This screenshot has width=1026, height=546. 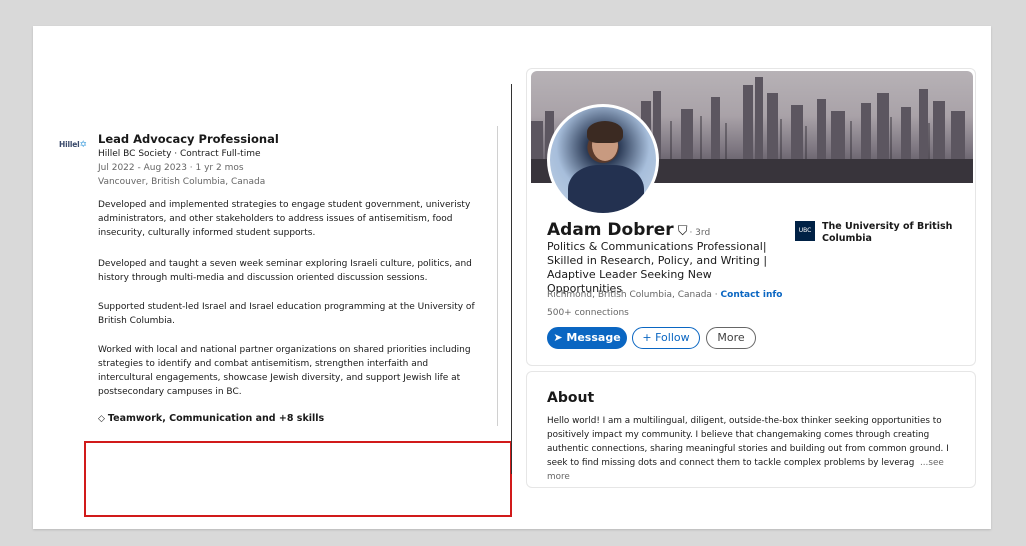 What do you see at coordinates (606, 189) in the screenshot?
I see `avatar-body` at bounding box center [606, 189].